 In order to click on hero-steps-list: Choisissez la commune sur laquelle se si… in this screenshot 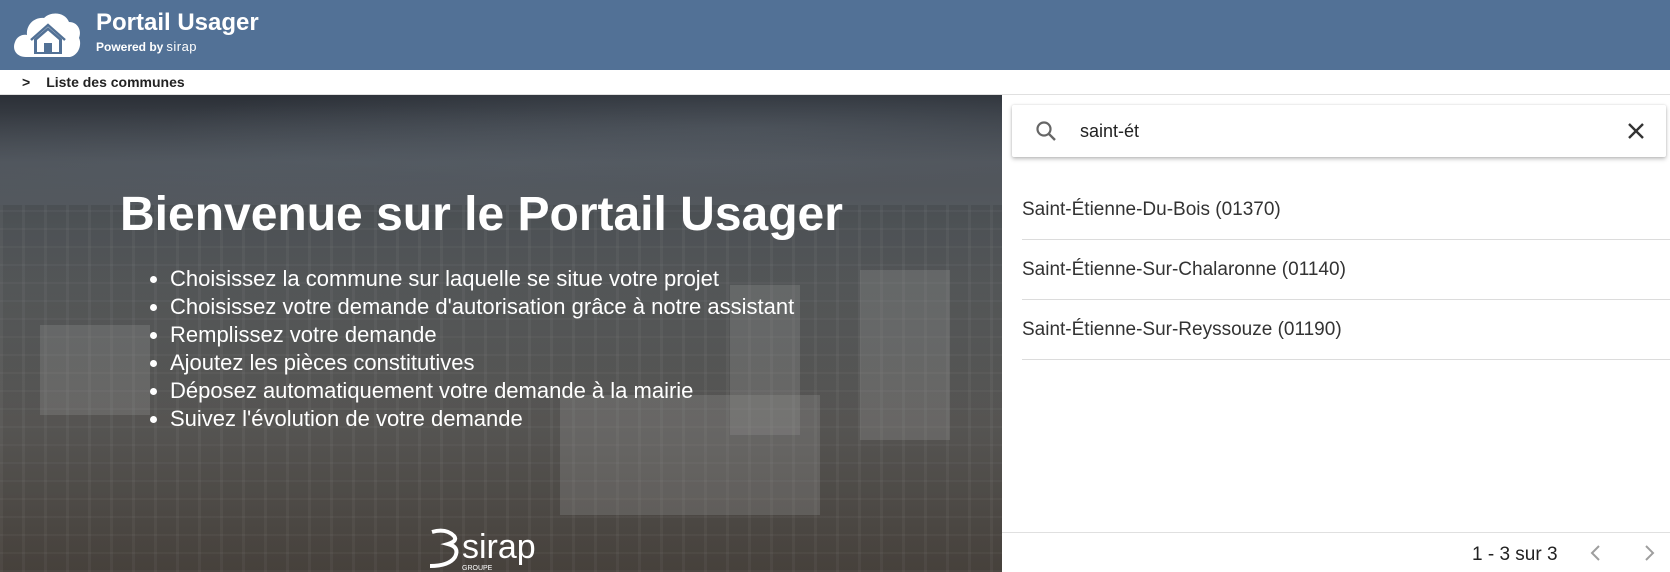, I will do `click(482, 349)`.